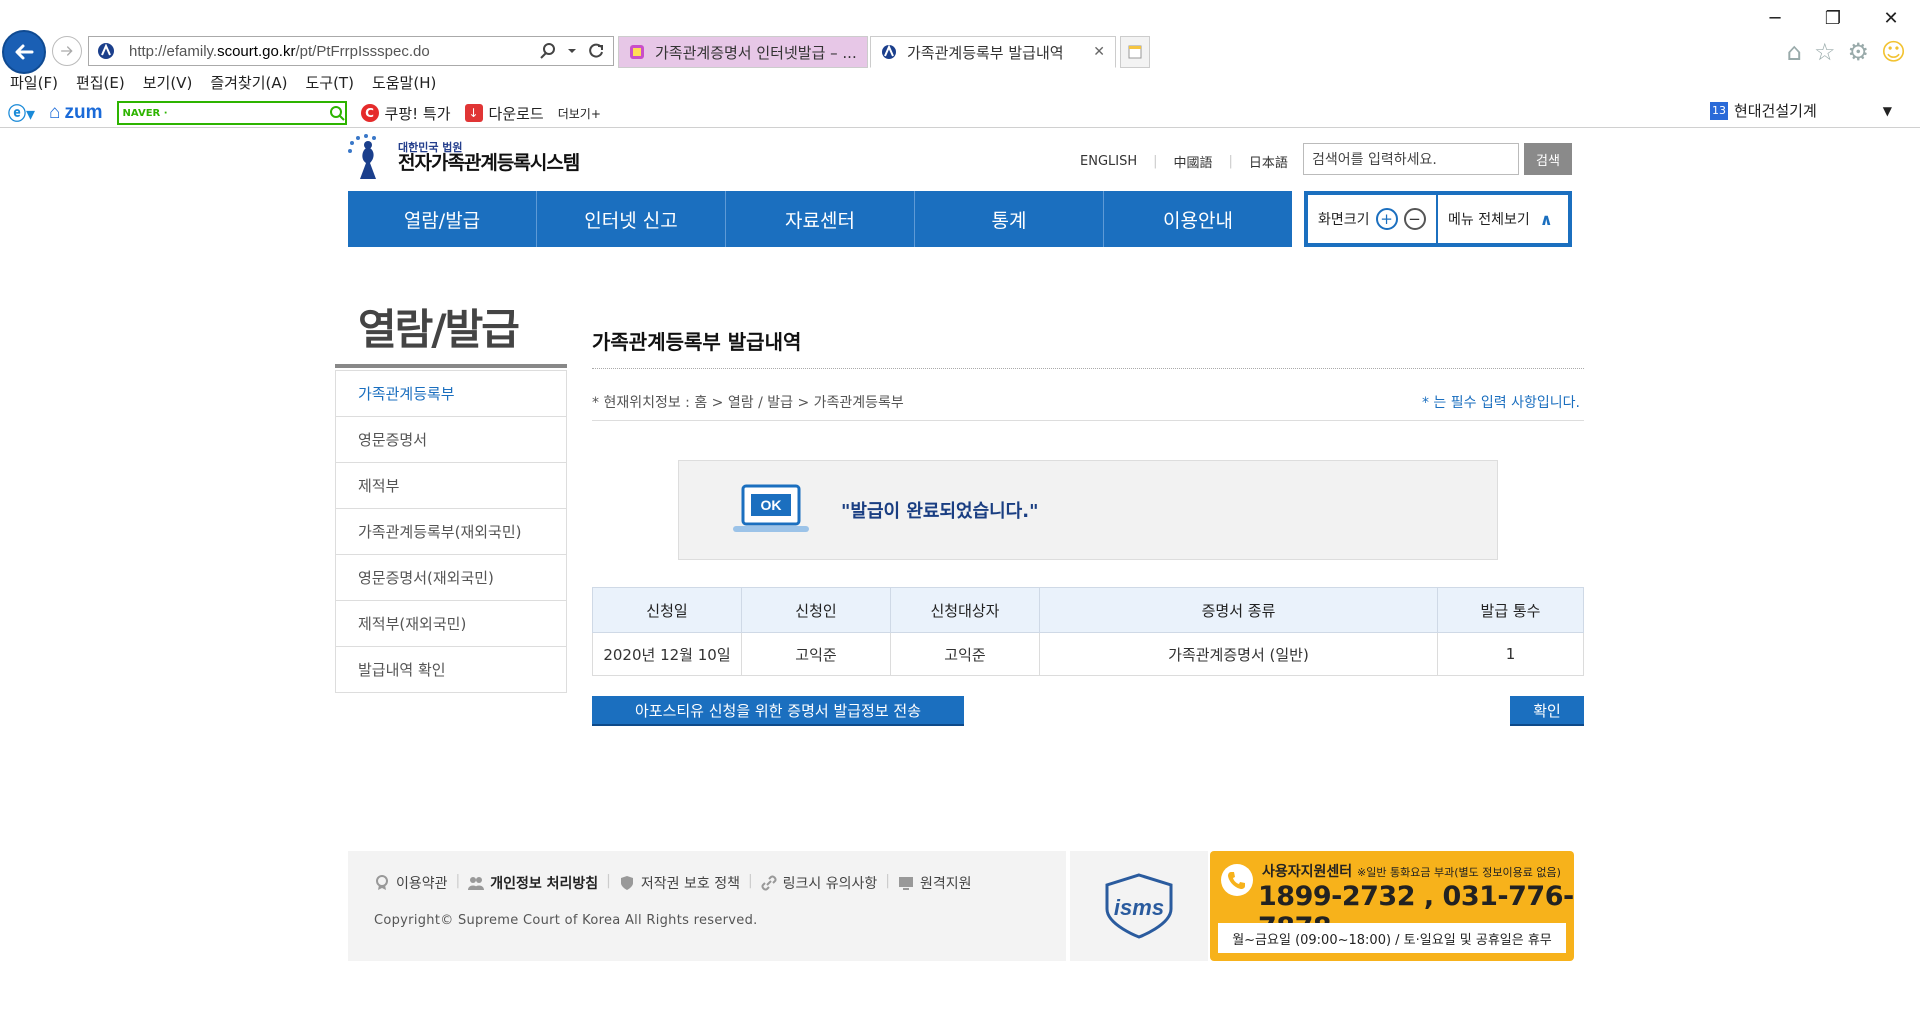 The width and height of the screenshot is (1920, 1012). I want to click on lang-japanese: 日本語, so click(1268, 161).